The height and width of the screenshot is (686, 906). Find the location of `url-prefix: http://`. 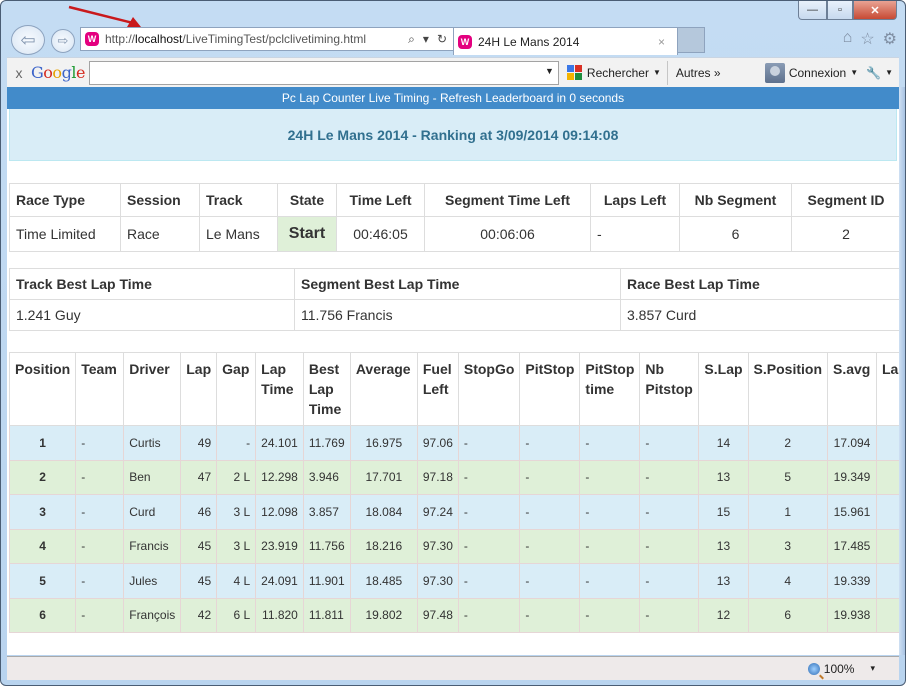

url-prefix: http:// is located at coordinates (120, 39).